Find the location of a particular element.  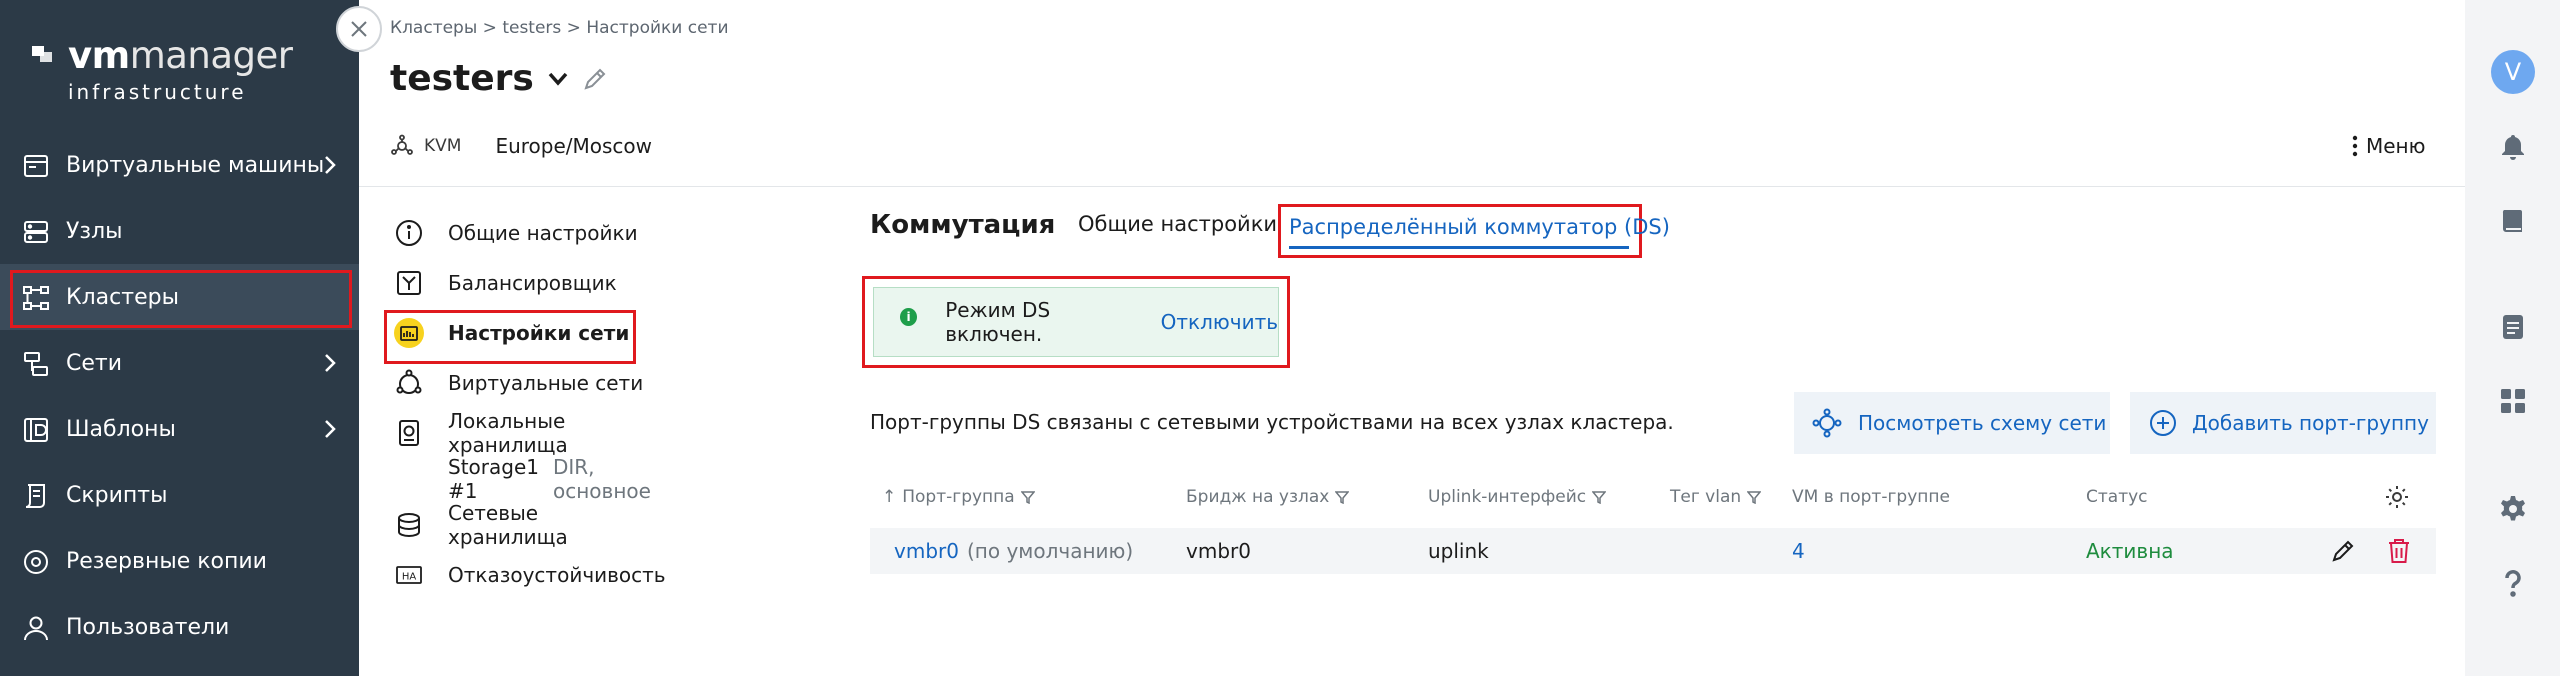

sidebar-item-label: Резервные копии is located at coordinates (166, 561).